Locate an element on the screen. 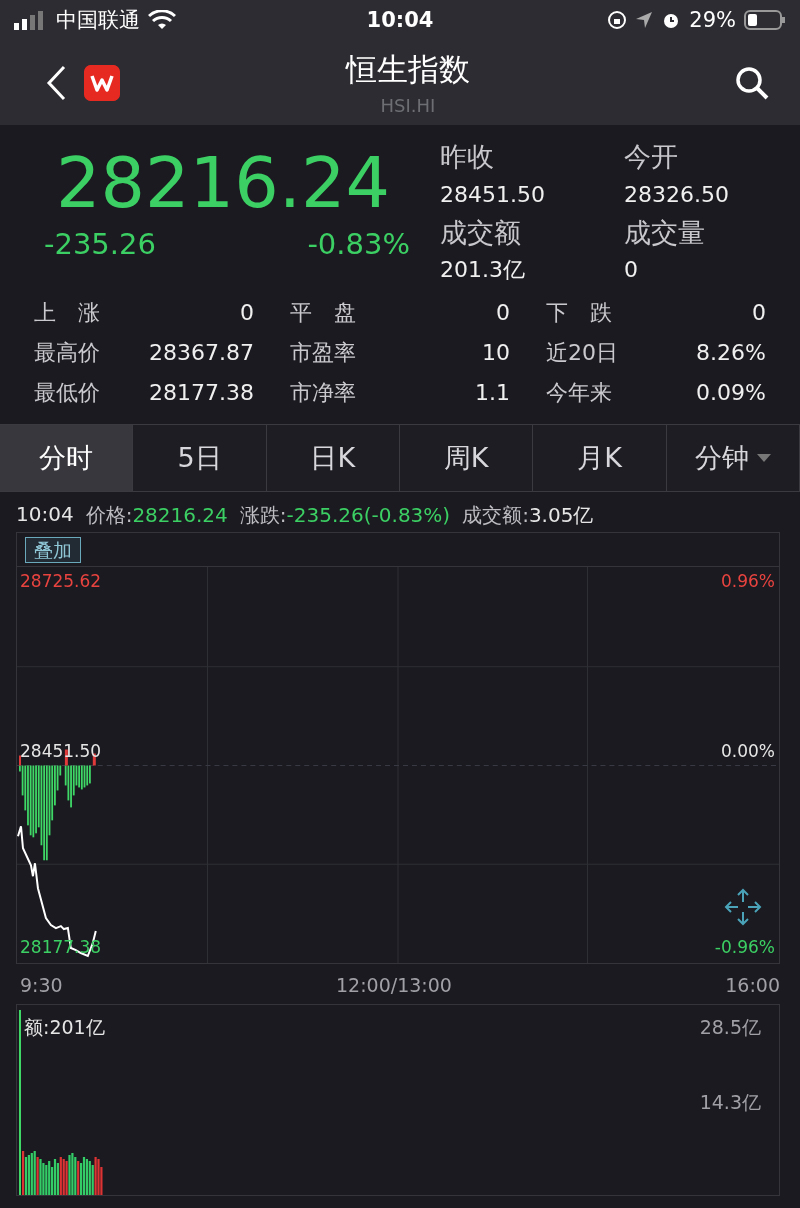 This screenshot has height=1208, width=800. percent-change: -0.83% is located at coordinates (358, 244).